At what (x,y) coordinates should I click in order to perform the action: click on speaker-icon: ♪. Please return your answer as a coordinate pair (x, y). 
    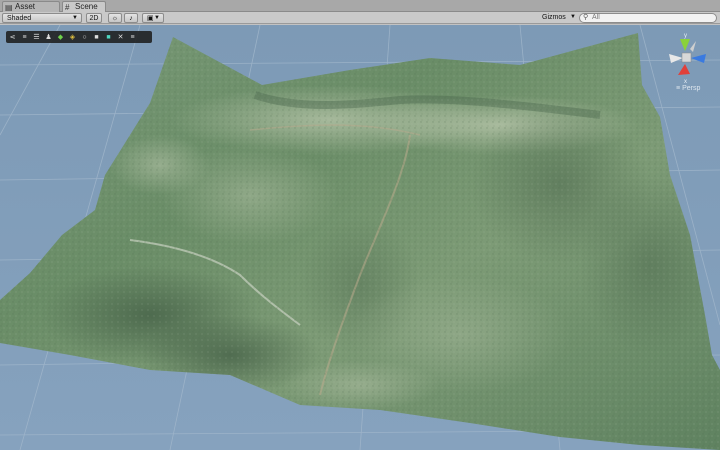
    Looking at the image, I should click on (131, 18).